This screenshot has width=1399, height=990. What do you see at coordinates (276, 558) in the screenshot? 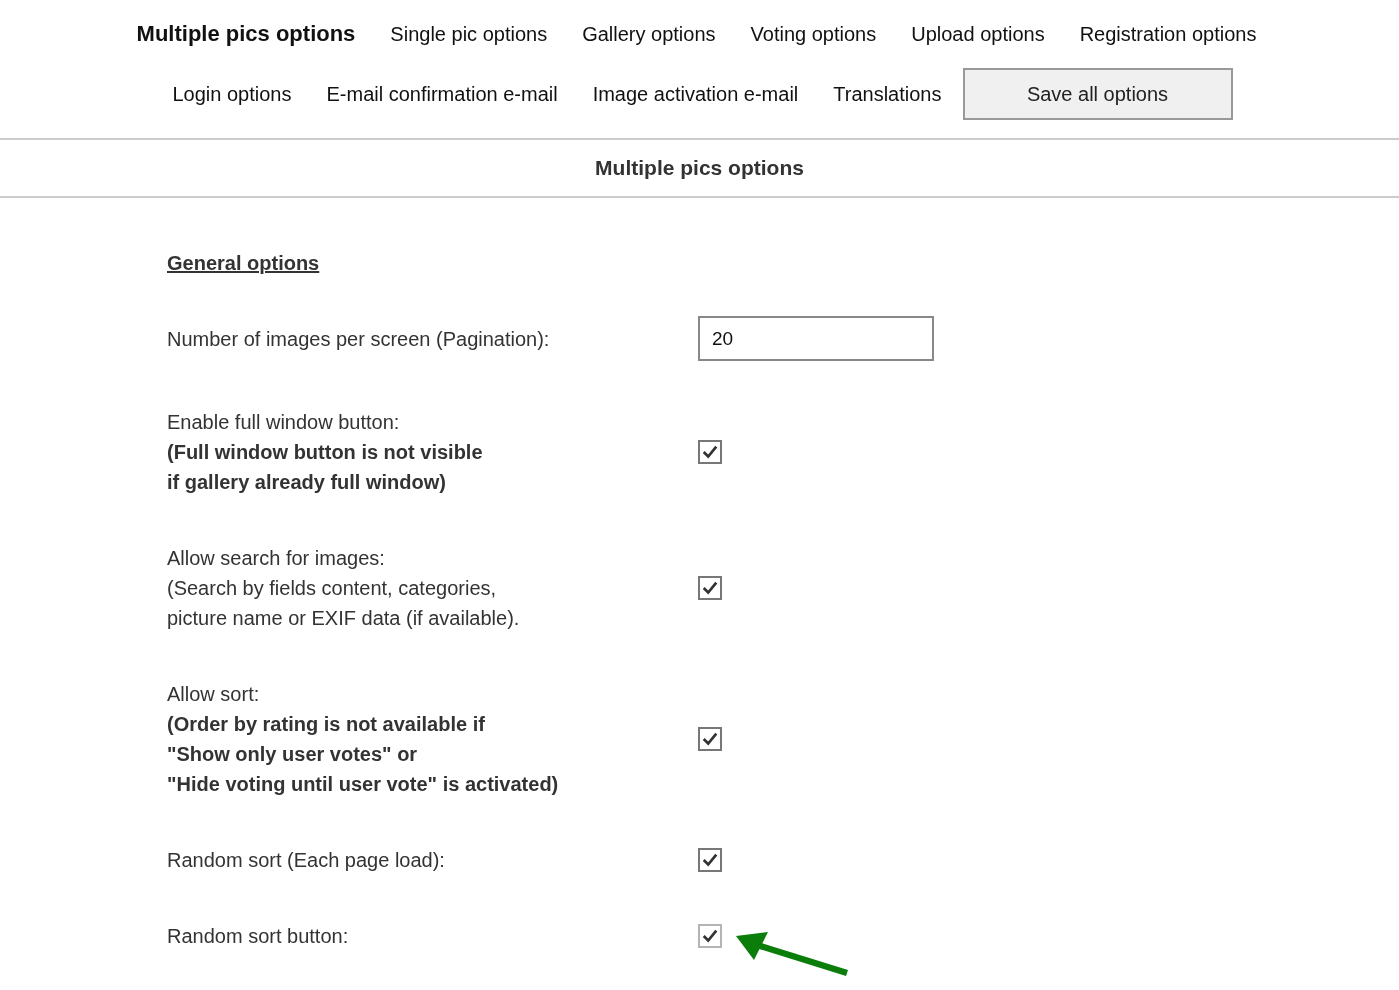
I see `option-label-line: Allow search for images:` at bounding box center [276, 558].